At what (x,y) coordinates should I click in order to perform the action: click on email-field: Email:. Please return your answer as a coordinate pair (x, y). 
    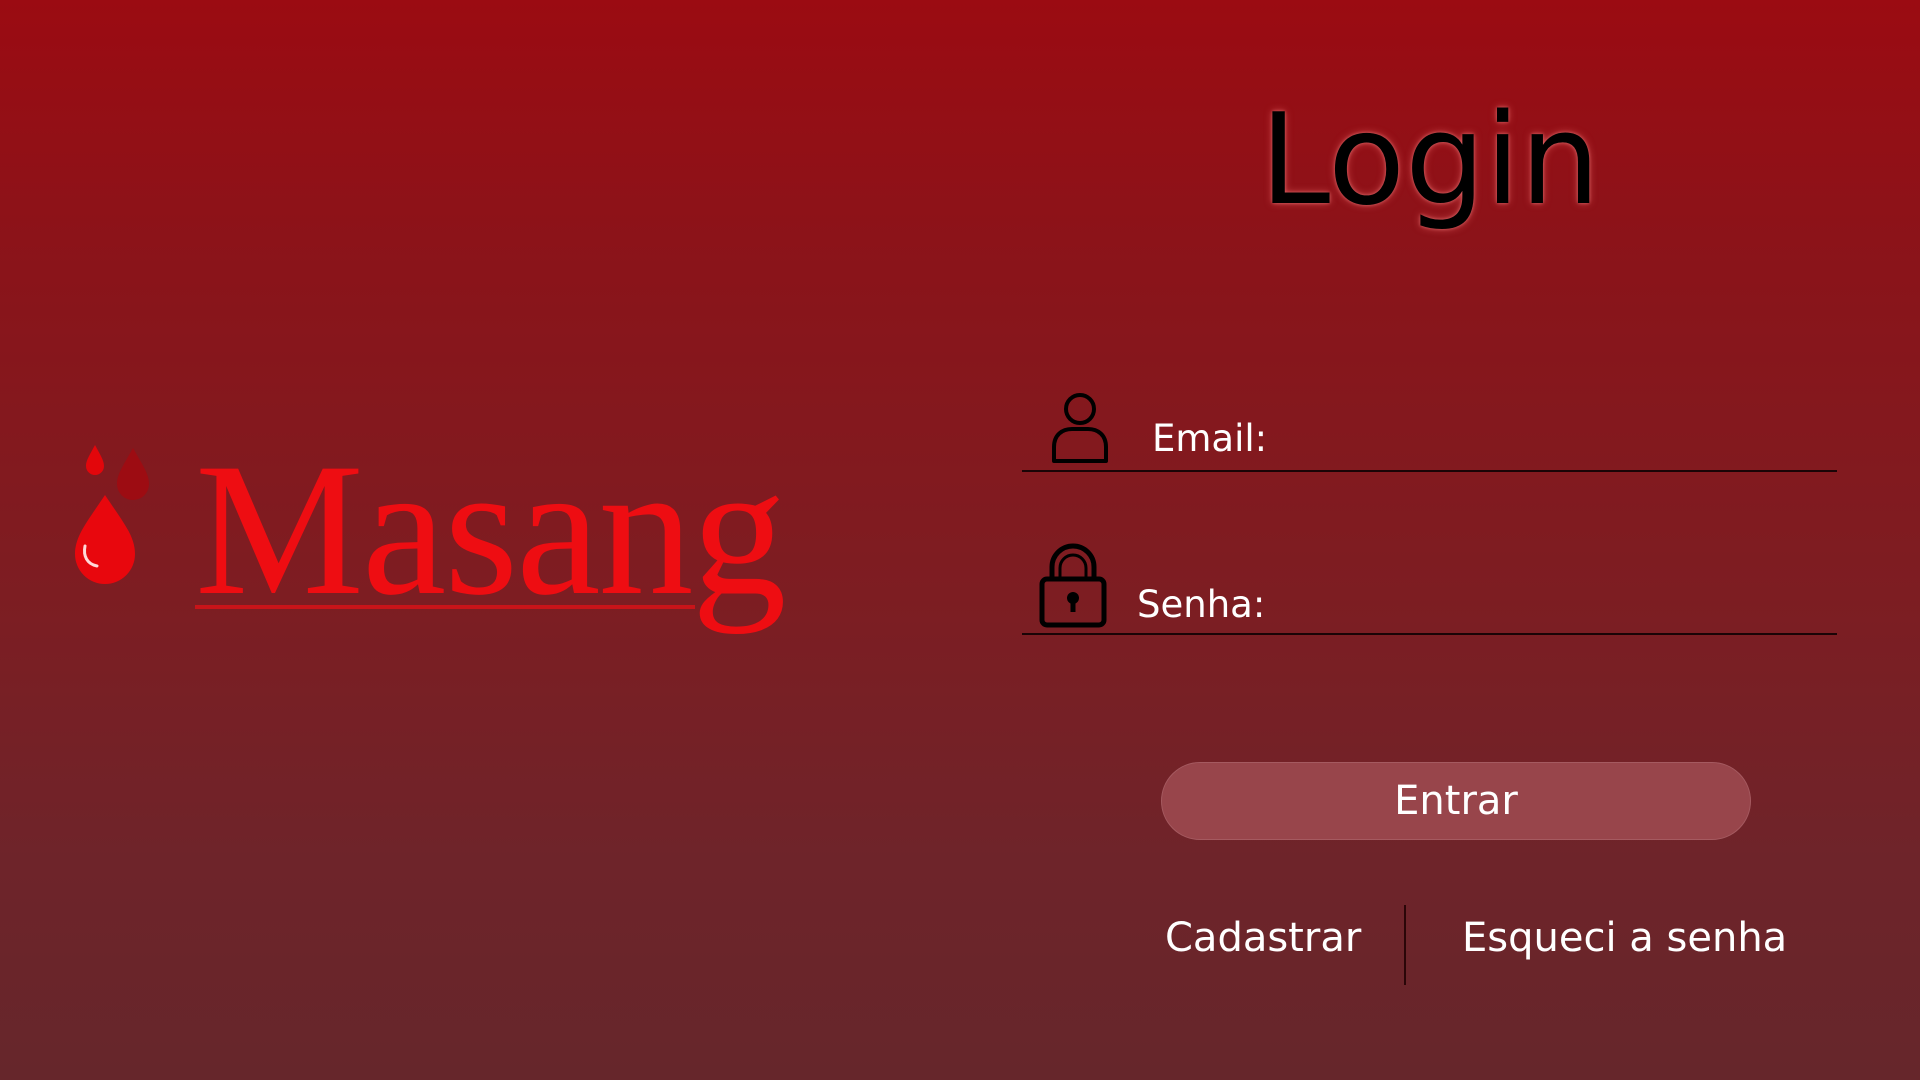
    Looking at the image, I should click on (1429, 428).